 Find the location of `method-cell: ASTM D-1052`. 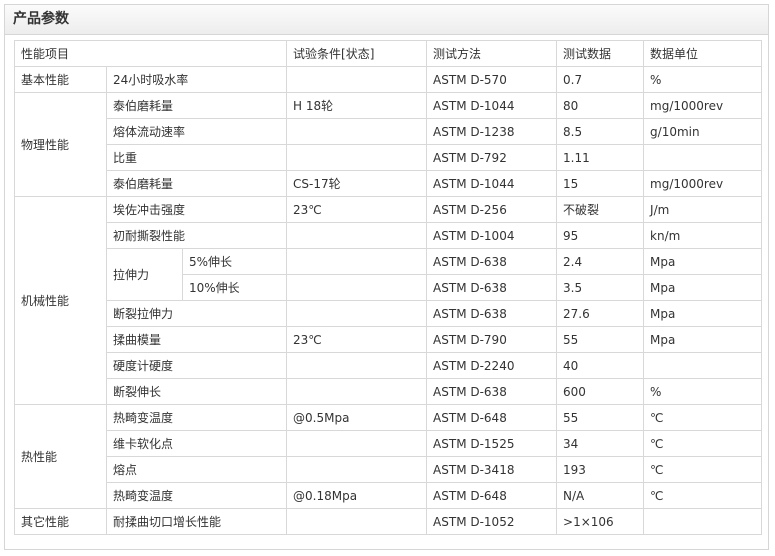

method-cell: ASTM D-1052 is located at coordinates (492, 521).